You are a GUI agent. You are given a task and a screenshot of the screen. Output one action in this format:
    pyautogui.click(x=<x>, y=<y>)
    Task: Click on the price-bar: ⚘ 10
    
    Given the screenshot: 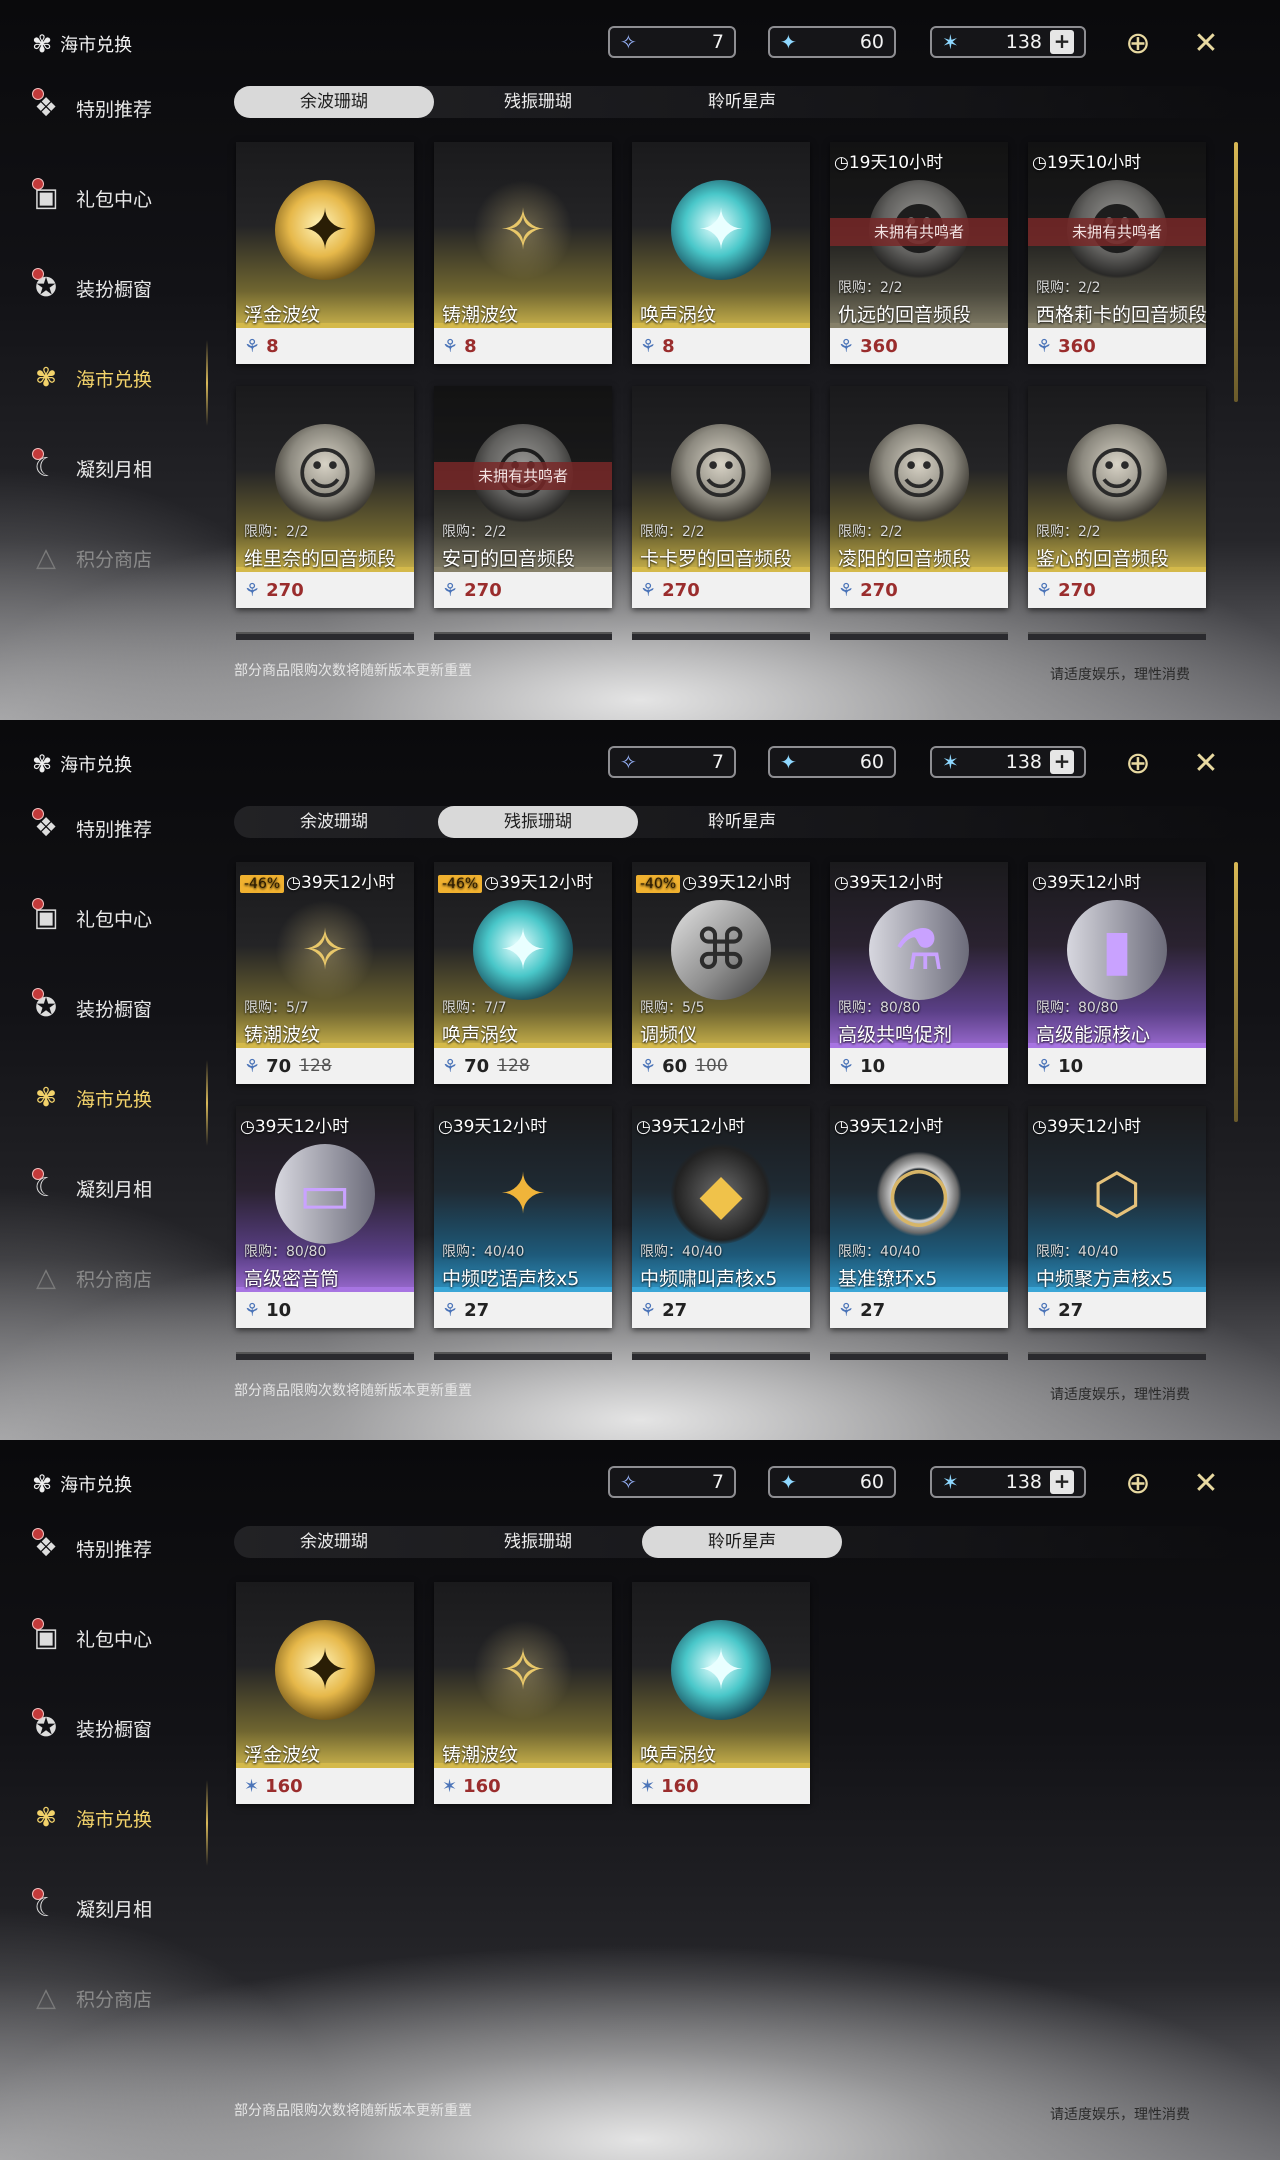 What is the action you would take?
    pyautogui.click(x=919, y=1066)
    